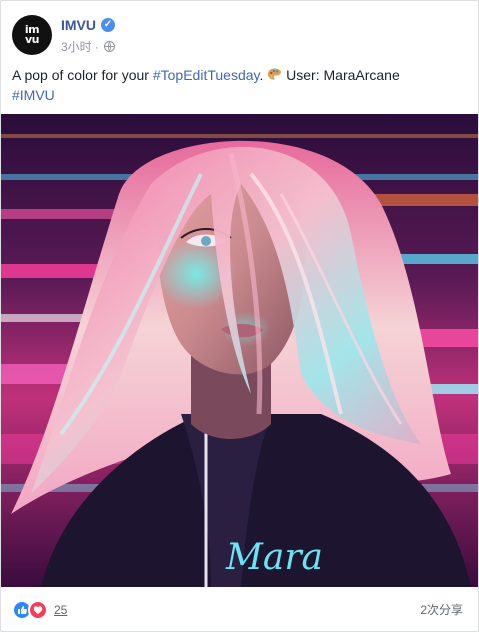 This screenshot has width=479, height=632. Describe the element at coordinates (78, 25) in the screenshot. I see `page-name-link: IMVU` at that location.